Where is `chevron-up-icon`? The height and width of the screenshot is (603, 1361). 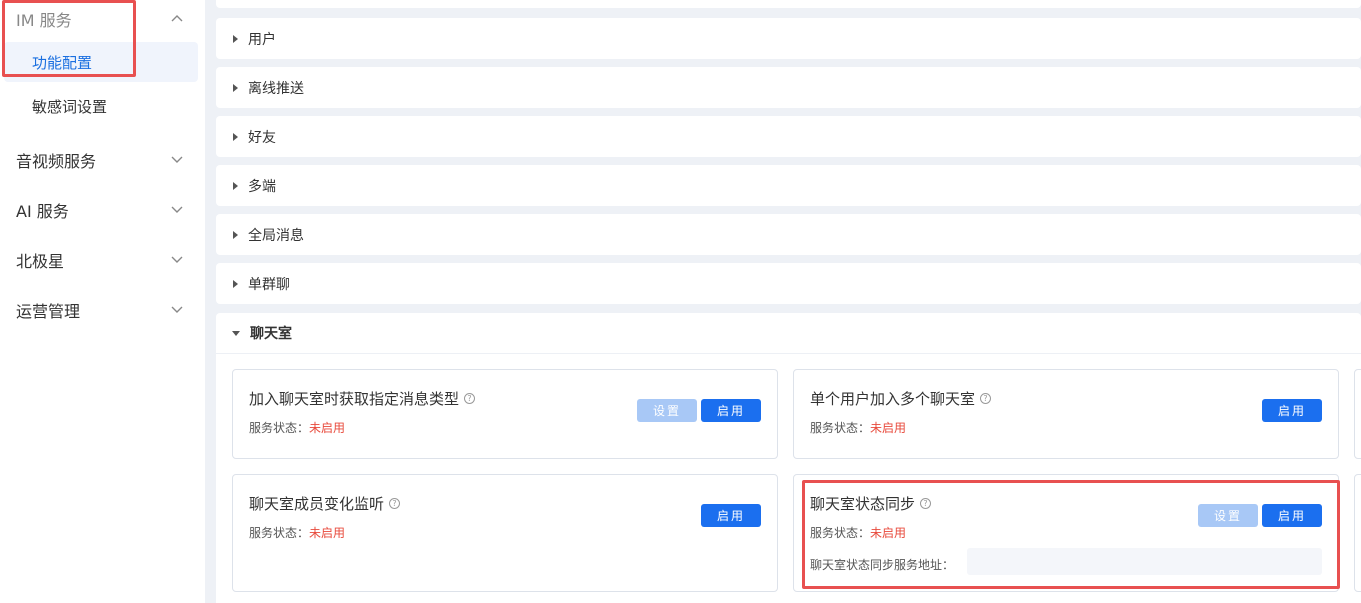
chevron-up-icon is located at coordinates (177, 18).